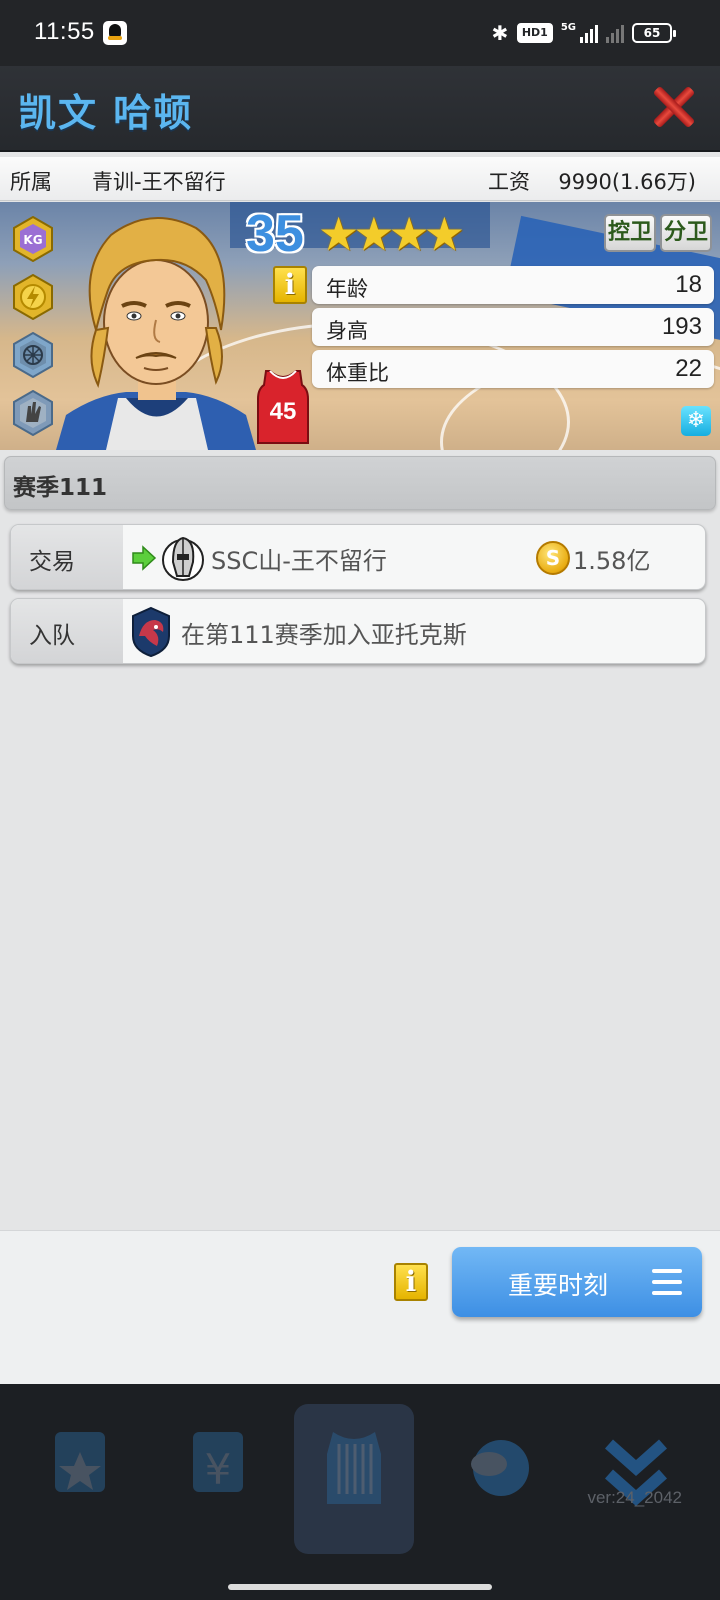  I want to click on coin-icon: S, so click(553, 558).